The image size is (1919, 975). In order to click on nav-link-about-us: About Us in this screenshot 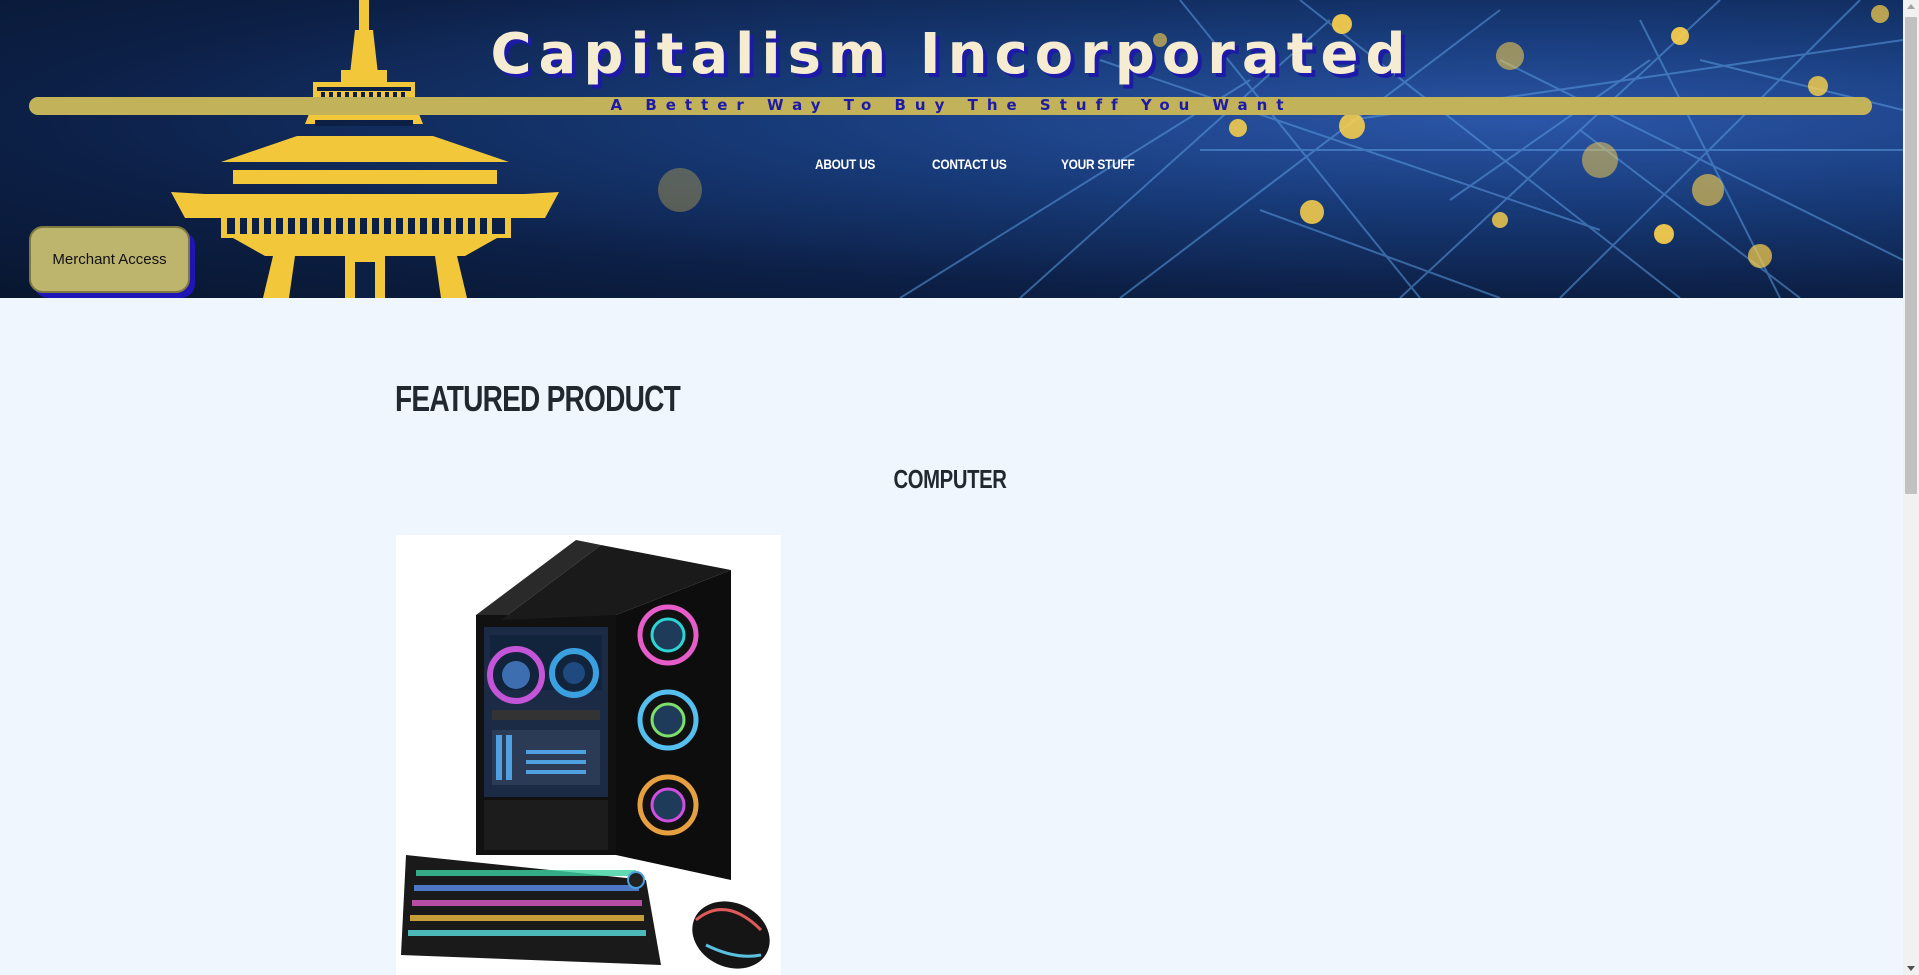, I will do `click(845, 164)`.